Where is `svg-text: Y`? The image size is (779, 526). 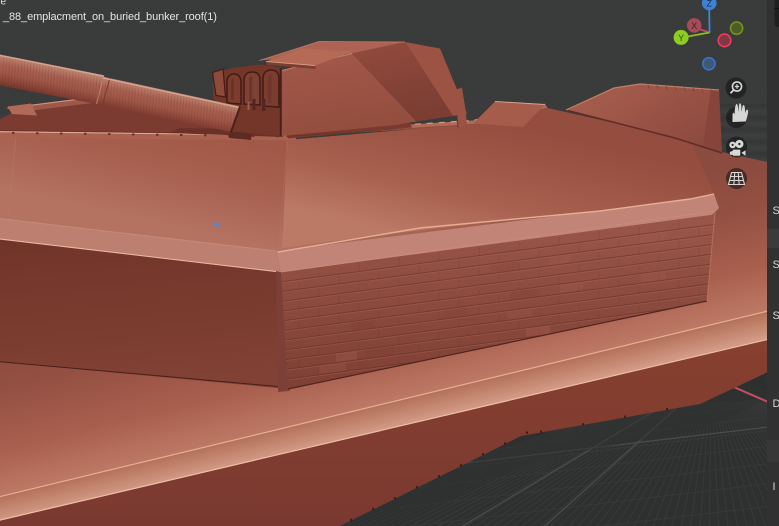
svg-text: Y is located at coordinates (681, 38).